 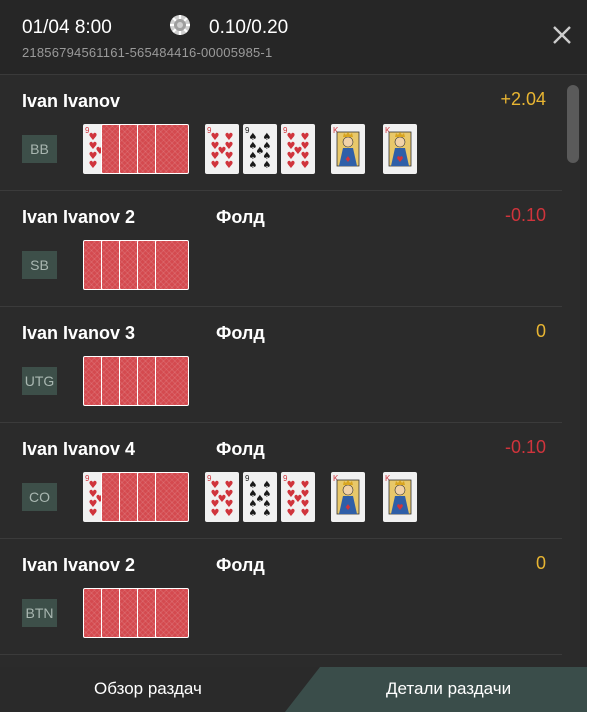 I want to click on position-badge: SB, so click(x=39, y=265).